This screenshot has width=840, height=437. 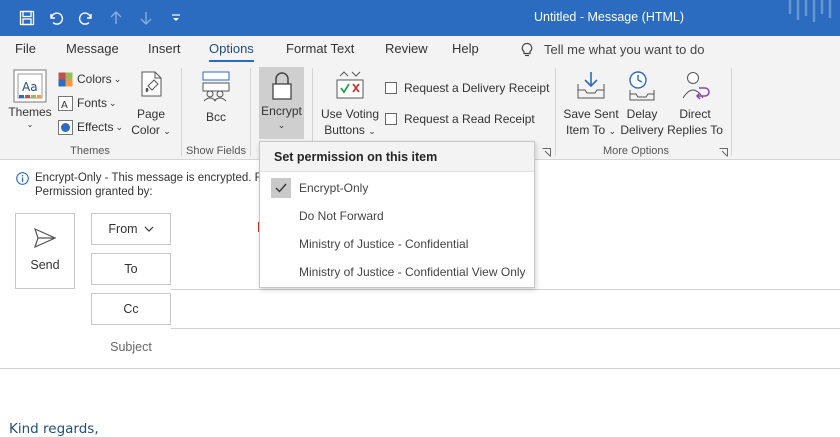 What do you see at coordinates (231, 50) in the screenshot?
I see `tab-options: Options` at bounding box center [231, 50].